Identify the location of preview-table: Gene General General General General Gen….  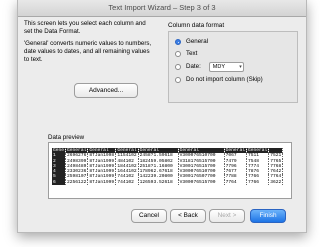
(168, 167).